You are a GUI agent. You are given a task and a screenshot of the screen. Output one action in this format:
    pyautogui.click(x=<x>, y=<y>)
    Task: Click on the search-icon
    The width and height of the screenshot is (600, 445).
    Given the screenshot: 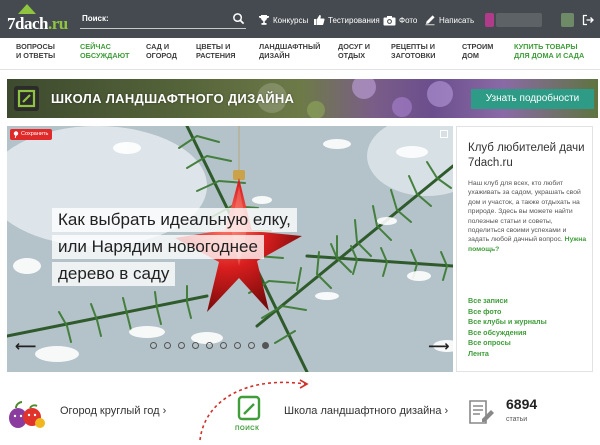 What is the action you would take?
    pyautogui.click(x=238, y=18)
    